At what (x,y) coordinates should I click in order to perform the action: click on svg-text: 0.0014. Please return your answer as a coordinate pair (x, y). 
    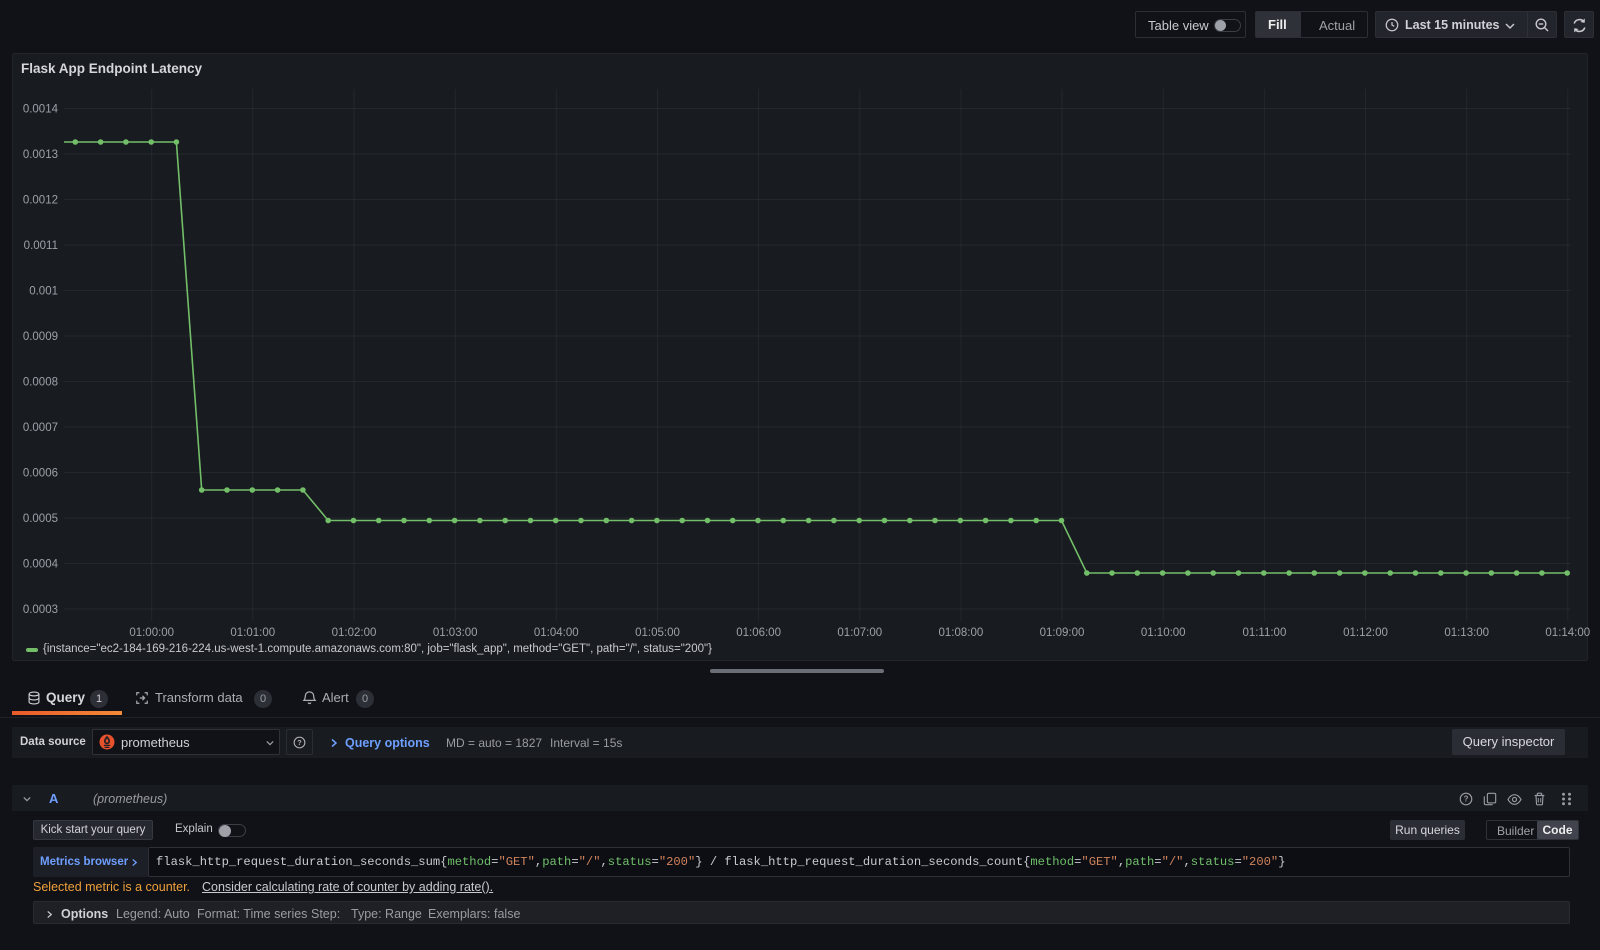
    Looking at the image, I should click on (41, 110).